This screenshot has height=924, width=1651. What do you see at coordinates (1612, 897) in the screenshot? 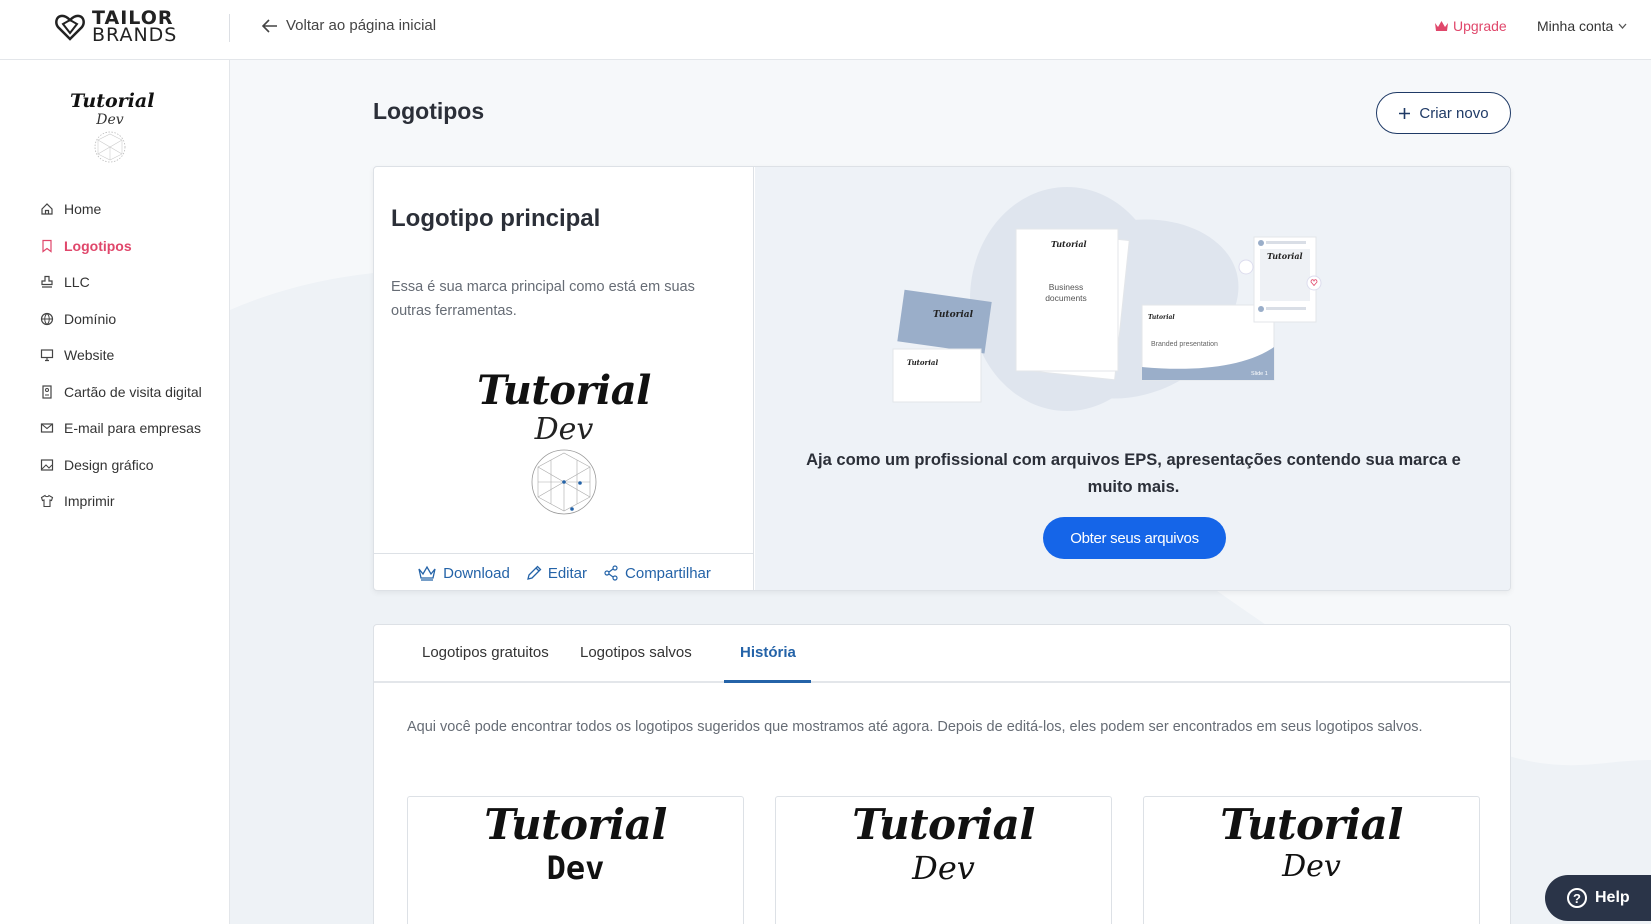
I see `help-label: Help` at bounding box center [1612, 897].